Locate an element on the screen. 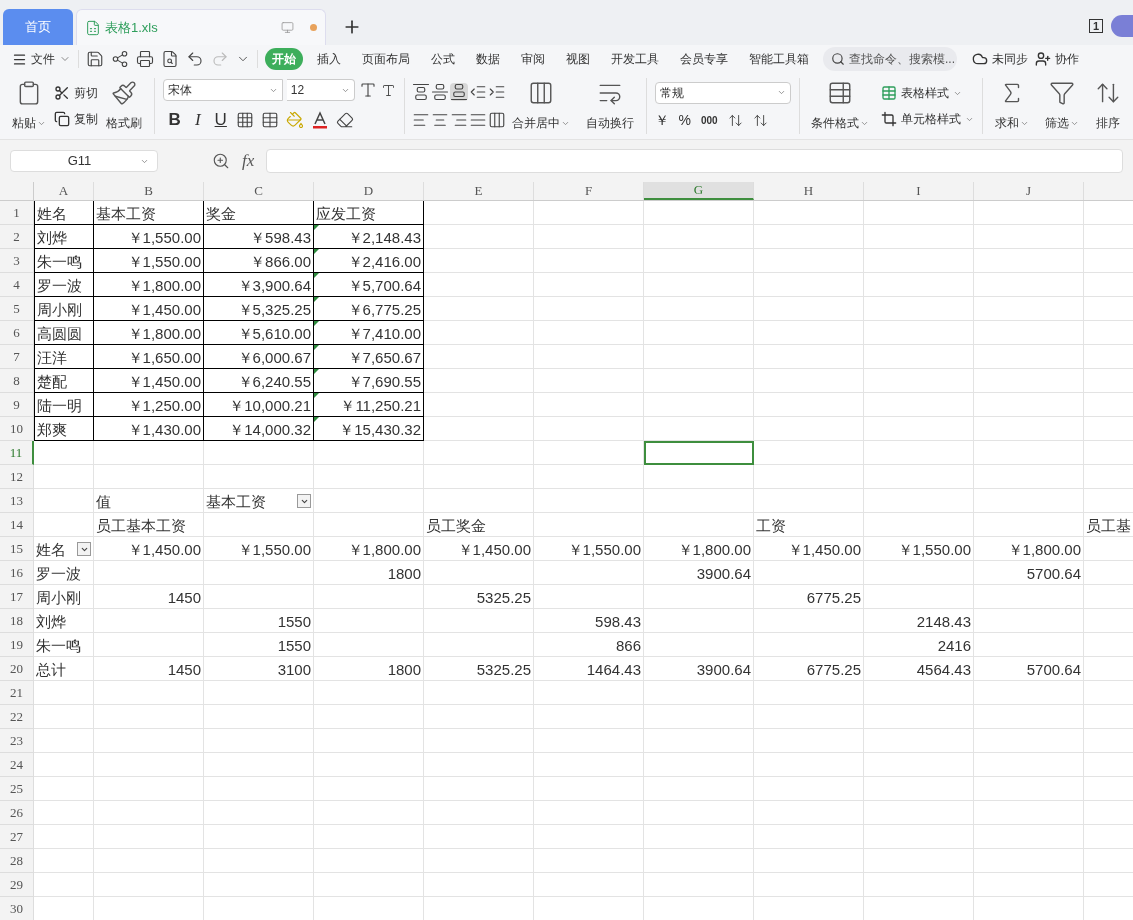  fill-color-icon is located at coordinates (294, 120).